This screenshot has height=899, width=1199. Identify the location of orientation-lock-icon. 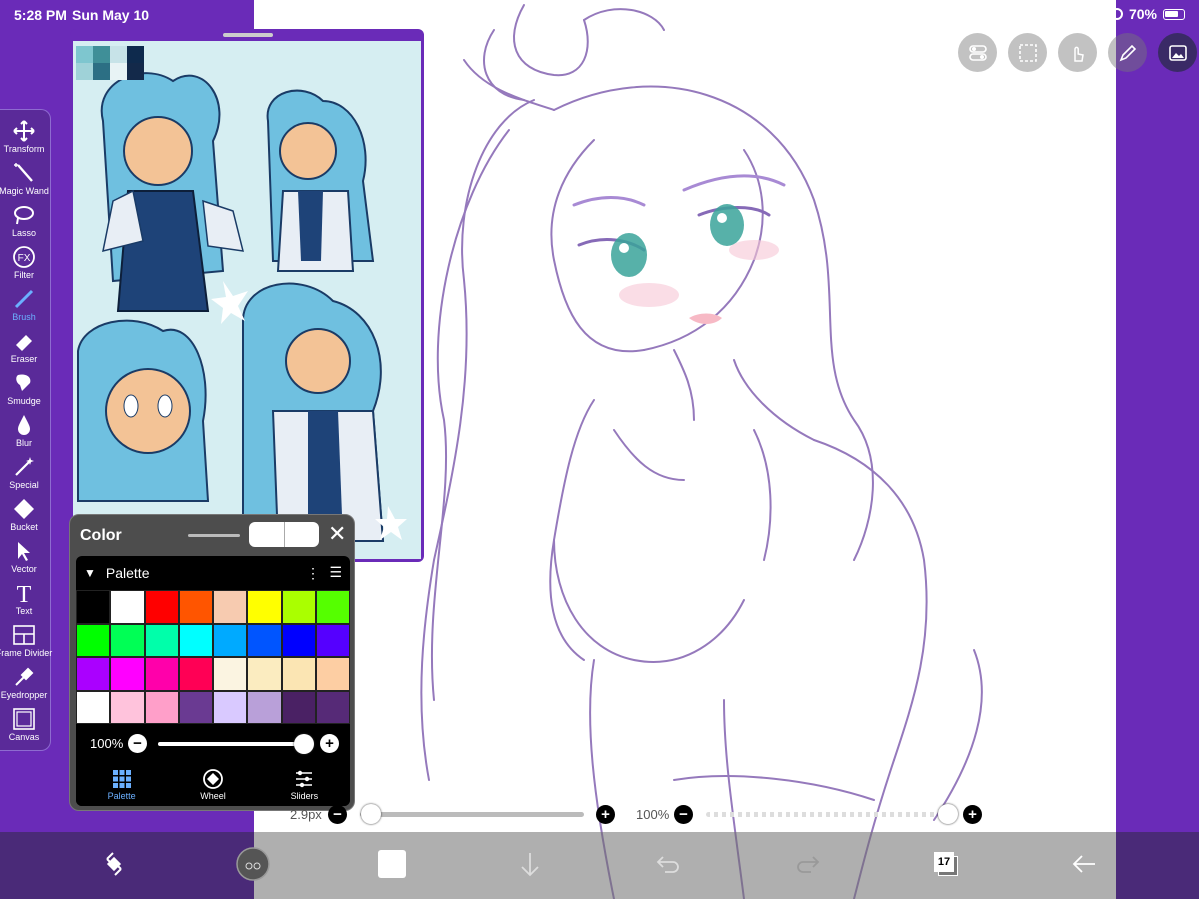
(1116, 14).